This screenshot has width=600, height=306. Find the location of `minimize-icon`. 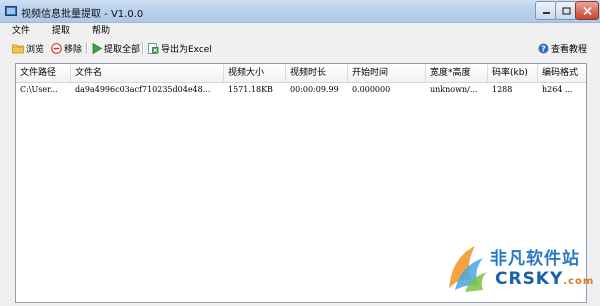

minimize-icon is located at coordinates (546, 12).